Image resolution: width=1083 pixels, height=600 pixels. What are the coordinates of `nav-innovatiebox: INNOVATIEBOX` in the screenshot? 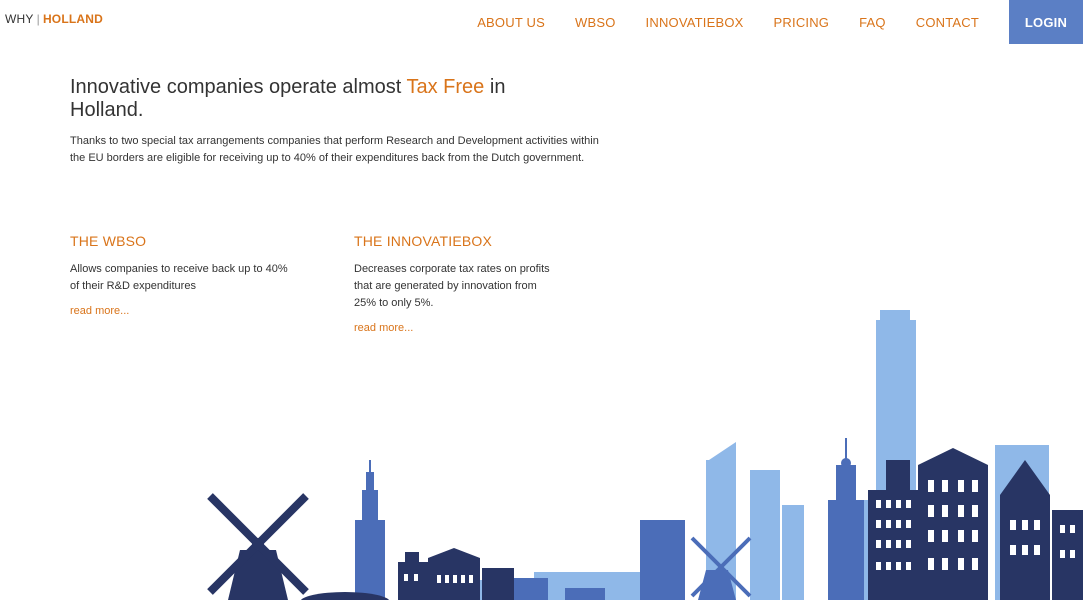 It's located at (695, 22).